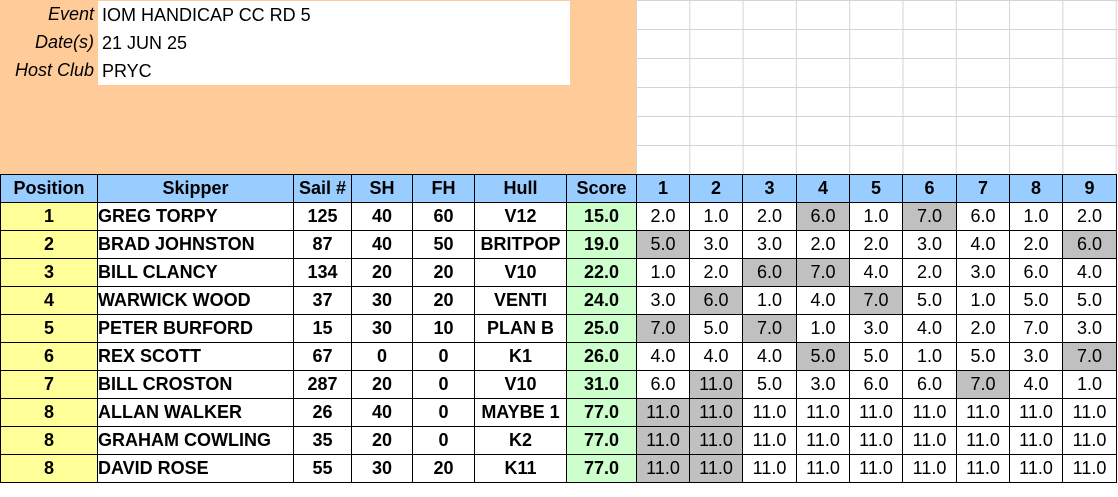  What do you see at coordinates (195, 328) in the screenshot?
I see `skipper-cell: PETER BURFORD` at bounding box center [195, 328].